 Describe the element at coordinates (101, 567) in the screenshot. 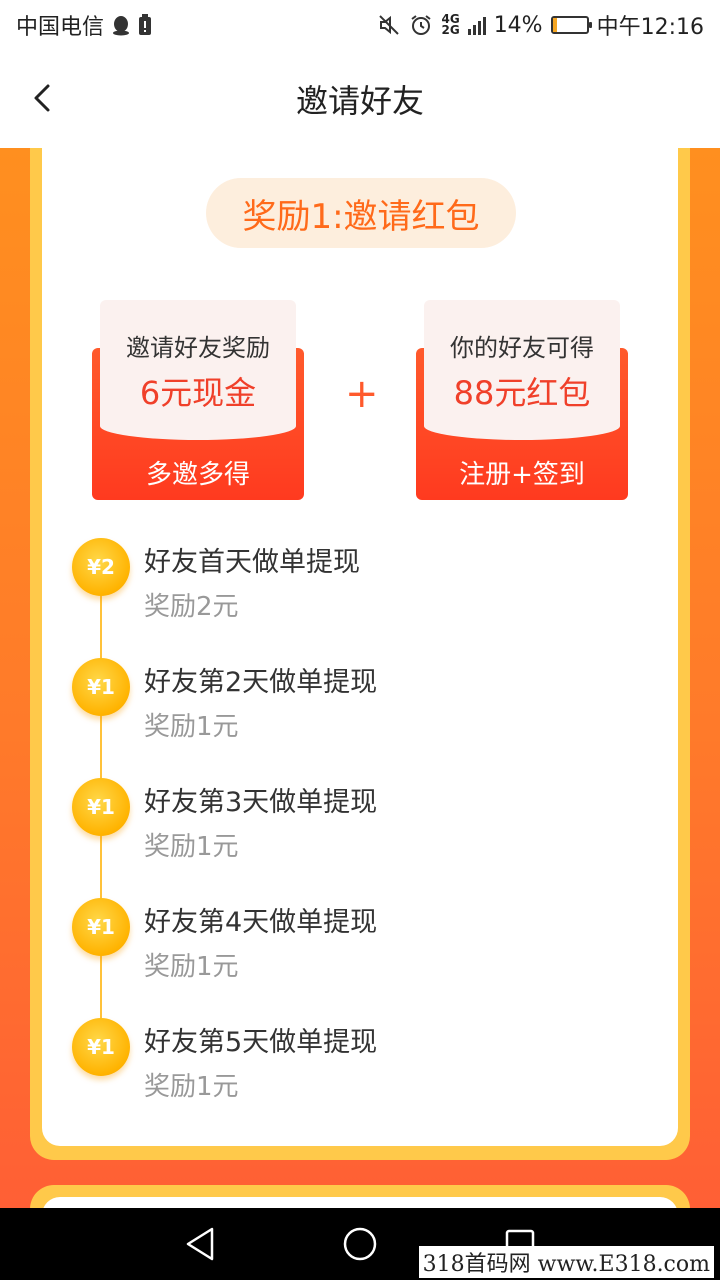

I see `coin-icon: ¥2` at that location.